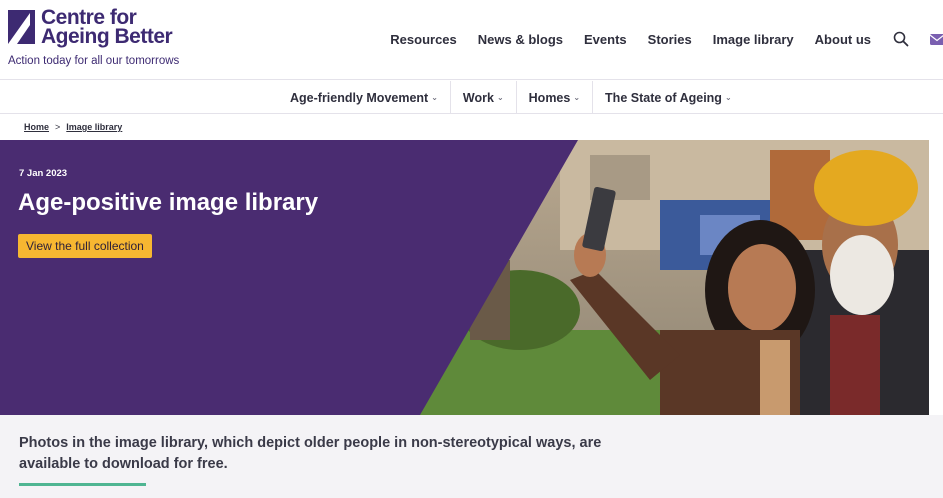 This screenshot has height=498, width=943. What do you see at coordinates (94, 61) in the screenshot?
I see `brand-tagline: Action today for all our tomorrows` at bounding box center [94, 61].